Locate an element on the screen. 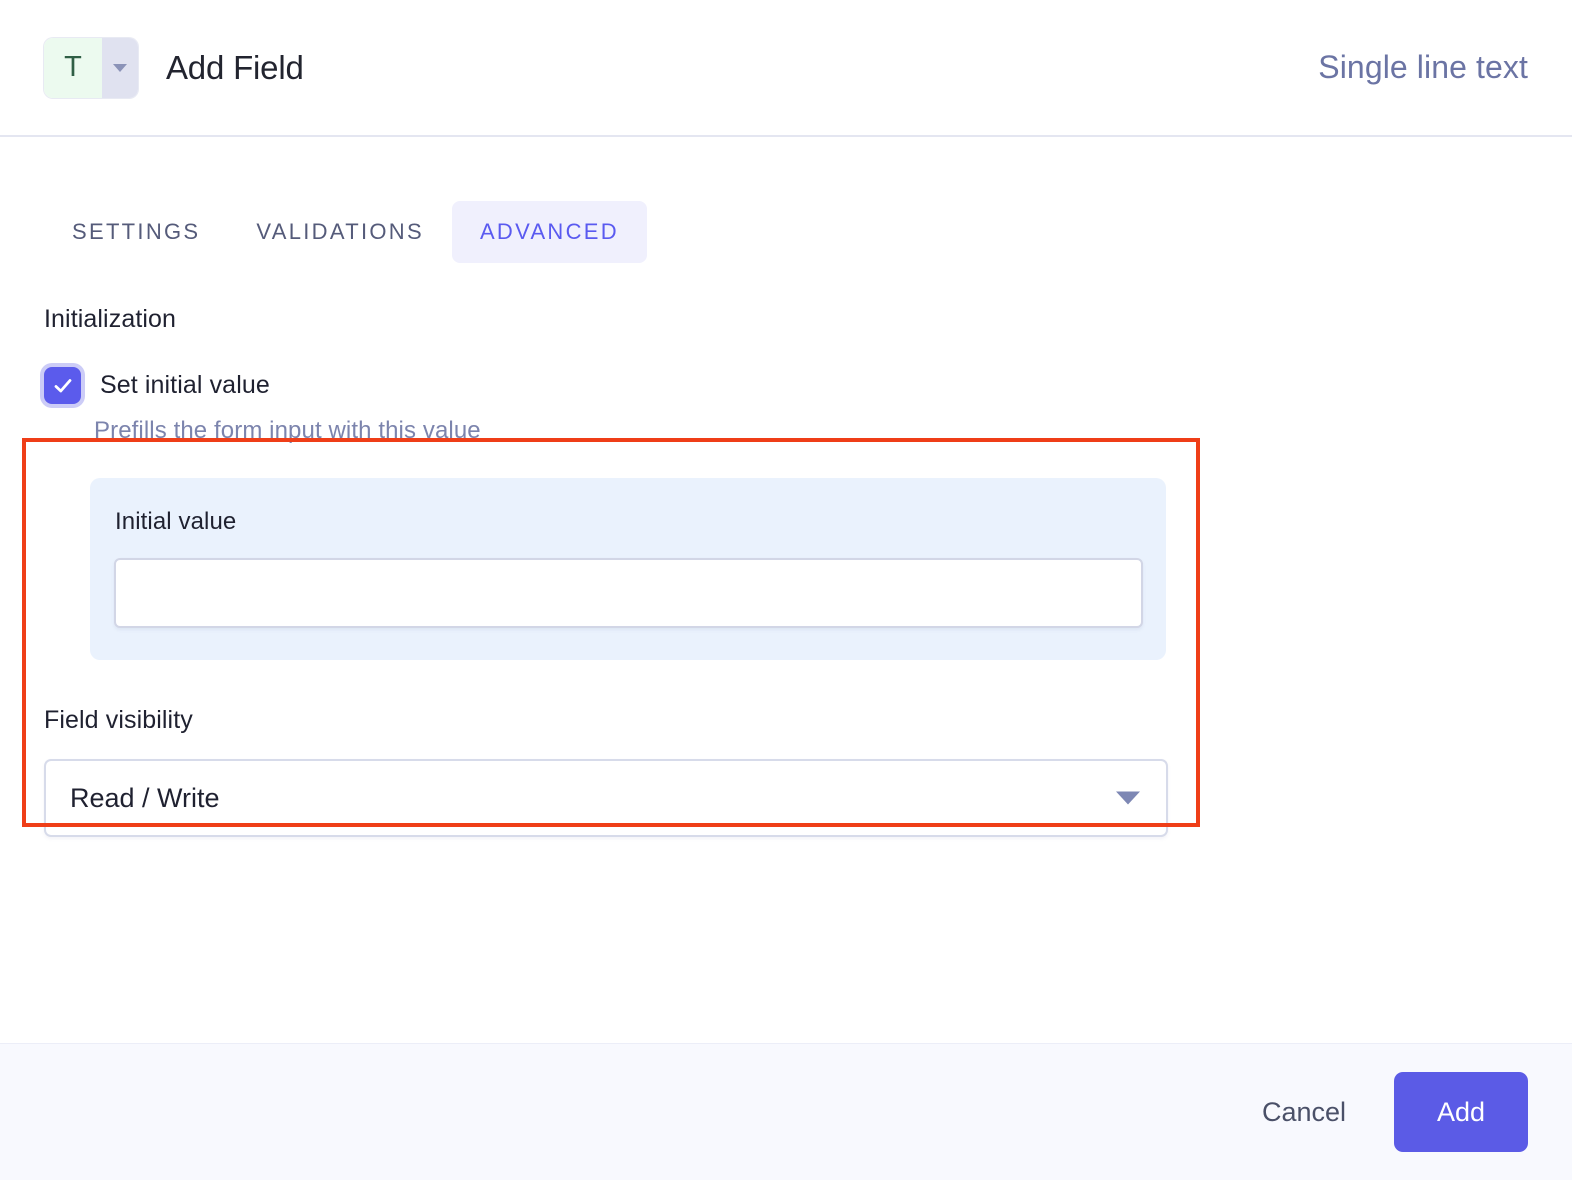 This screenshot has width=1572, height=1180. field-visibility-label: Field visibility is located at coordinates (118, 720).